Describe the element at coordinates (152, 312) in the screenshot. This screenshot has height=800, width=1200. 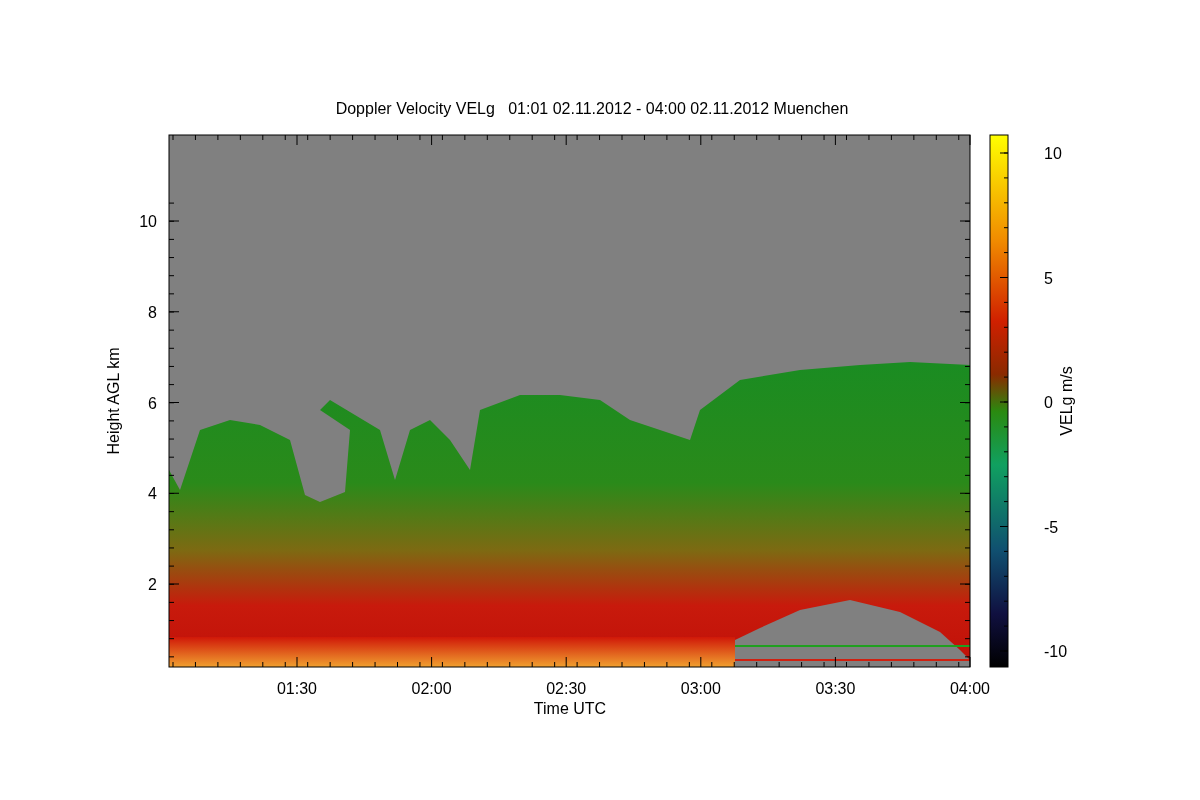
I see `y-tick-label: 8` at that location.